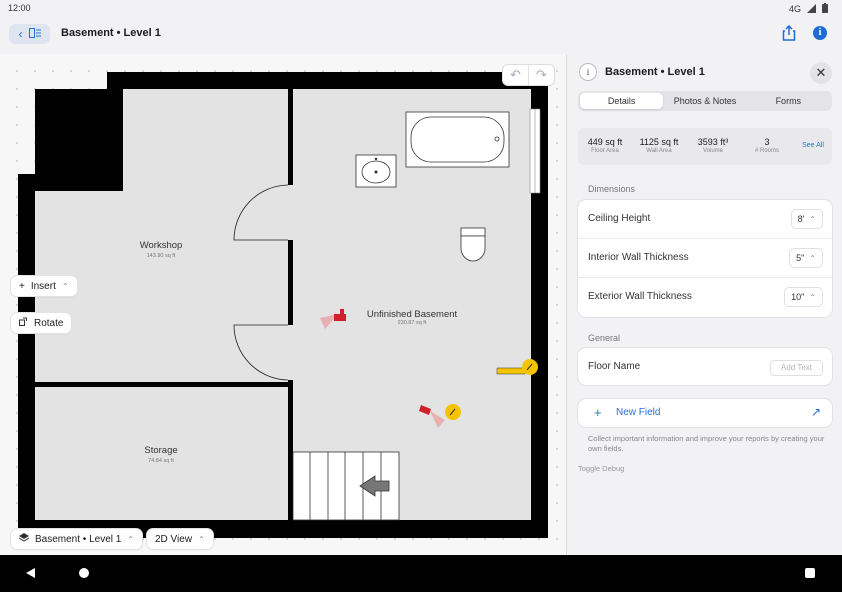 Image resolution: width=842 pixels, height=592 pixels. Describe the element at coordinates (811, 9) in the screenshot. I see `signal-icon` at that location.